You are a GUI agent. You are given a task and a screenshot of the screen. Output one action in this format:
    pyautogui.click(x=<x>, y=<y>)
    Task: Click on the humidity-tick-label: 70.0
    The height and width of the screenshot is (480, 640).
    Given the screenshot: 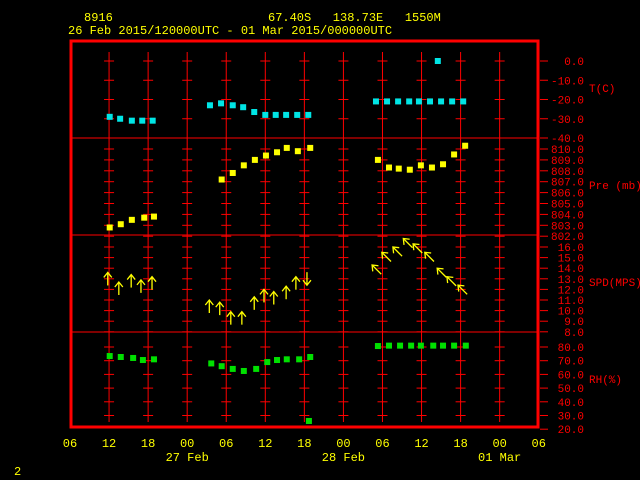 What is the action you would take?
    pyautogui.click(x=571, y=363)
    